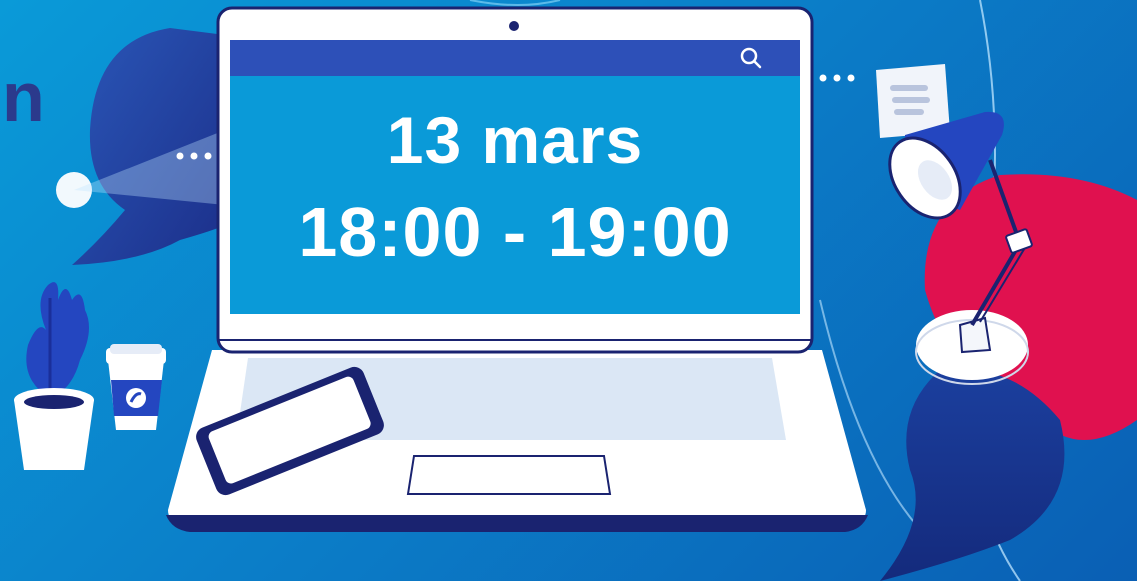 The height and width of the screenshot is (581, 1137). Describe the element at coordinates (515, 232) in the screenshot. I see `event-time: 18:00 - 19:00` at that location.